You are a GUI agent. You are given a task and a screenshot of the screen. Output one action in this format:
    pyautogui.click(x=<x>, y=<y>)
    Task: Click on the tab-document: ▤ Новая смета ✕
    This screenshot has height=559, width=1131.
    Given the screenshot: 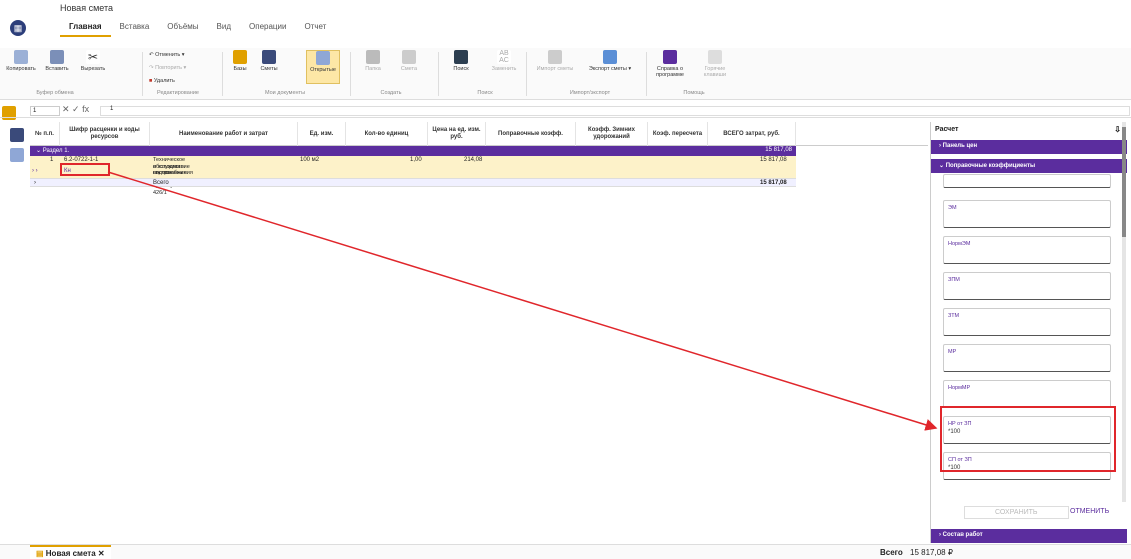 What is the action you would take?
    pyautogui.click(x=70, y=552)
    